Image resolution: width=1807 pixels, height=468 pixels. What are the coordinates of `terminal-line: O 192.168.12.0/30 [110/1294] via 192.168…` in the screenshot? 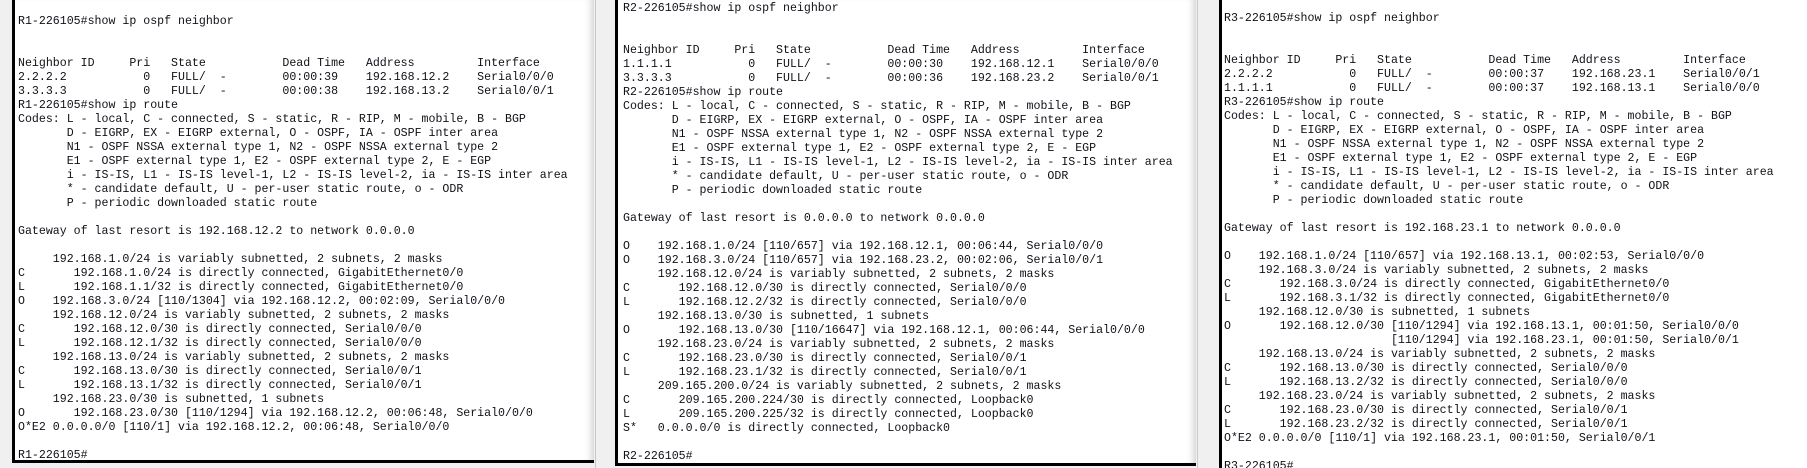 It's located at (1481, 326).